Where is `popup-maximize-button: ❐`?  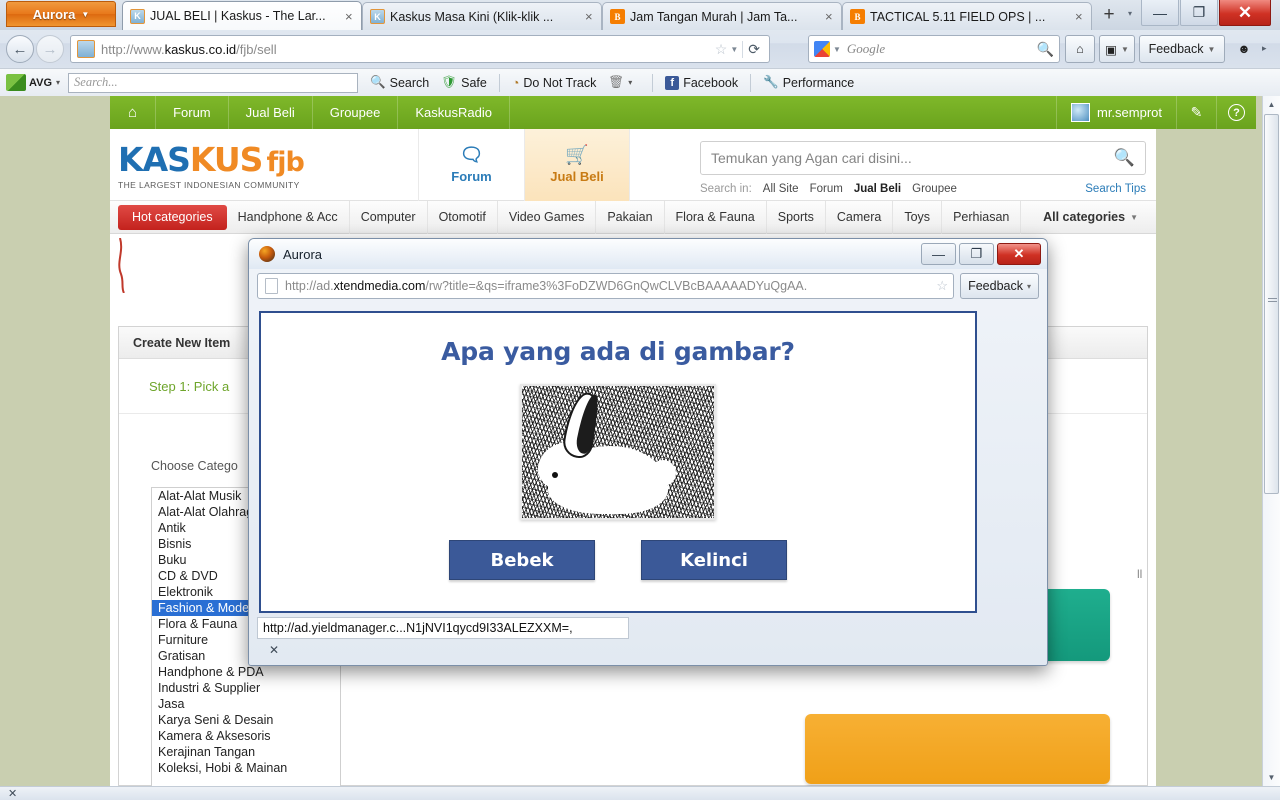
popup-maximize-button: ❐ is located at coordinates (976, 254).